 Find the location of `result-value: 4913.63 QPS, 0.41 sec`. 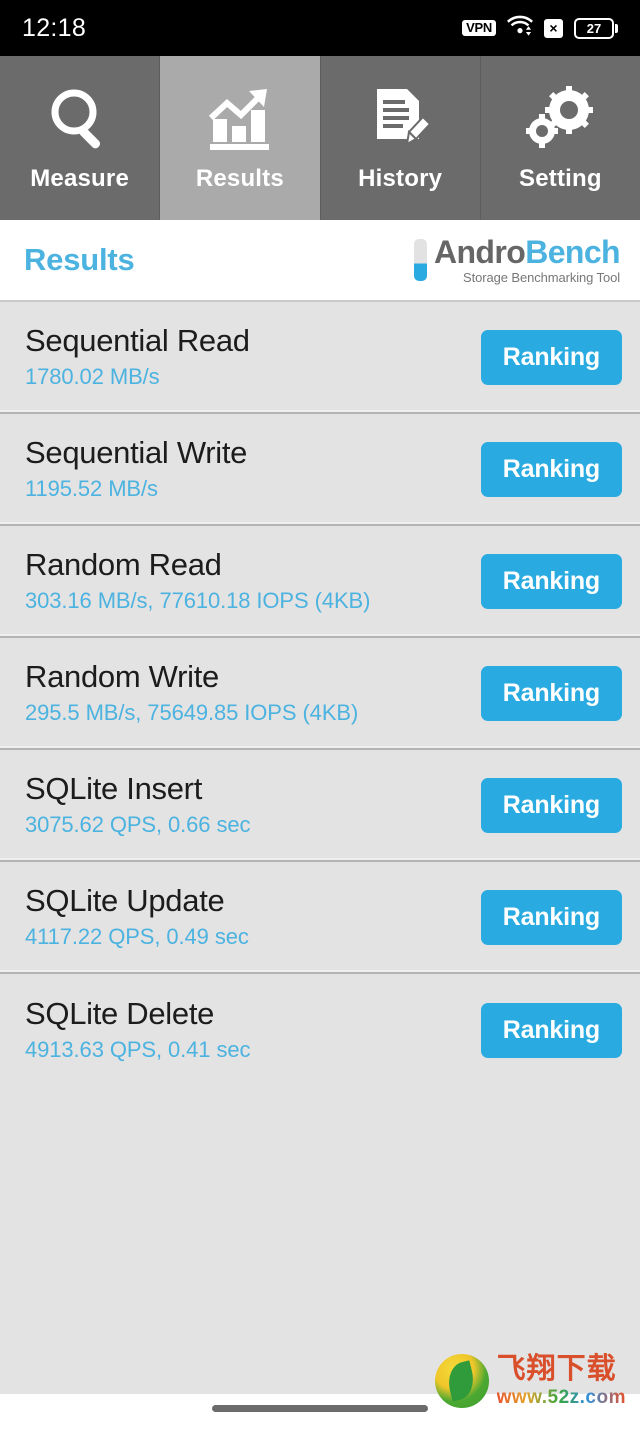

result-value: 4913.63 QPS, 0.41 sec is located at coordinates (138, 1049).